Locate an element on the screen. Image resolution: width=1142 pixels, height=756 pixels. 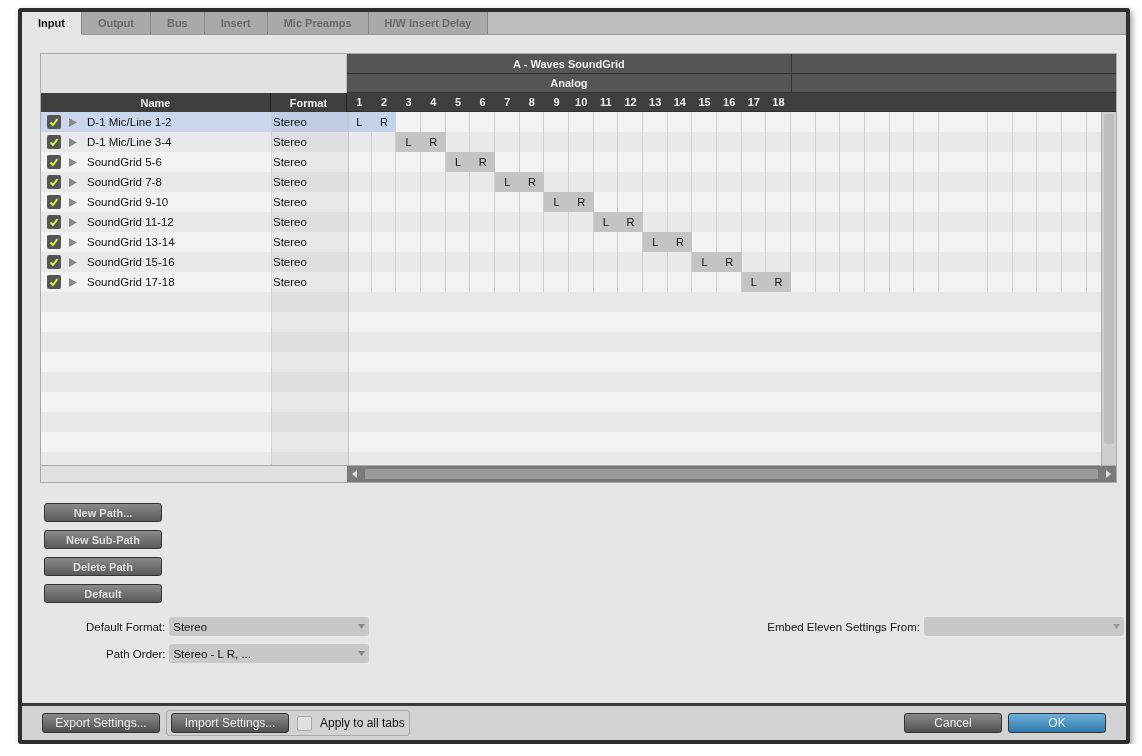
table-row: SoundGrid 11-12 Stereo is located at coordinates (194, 222).